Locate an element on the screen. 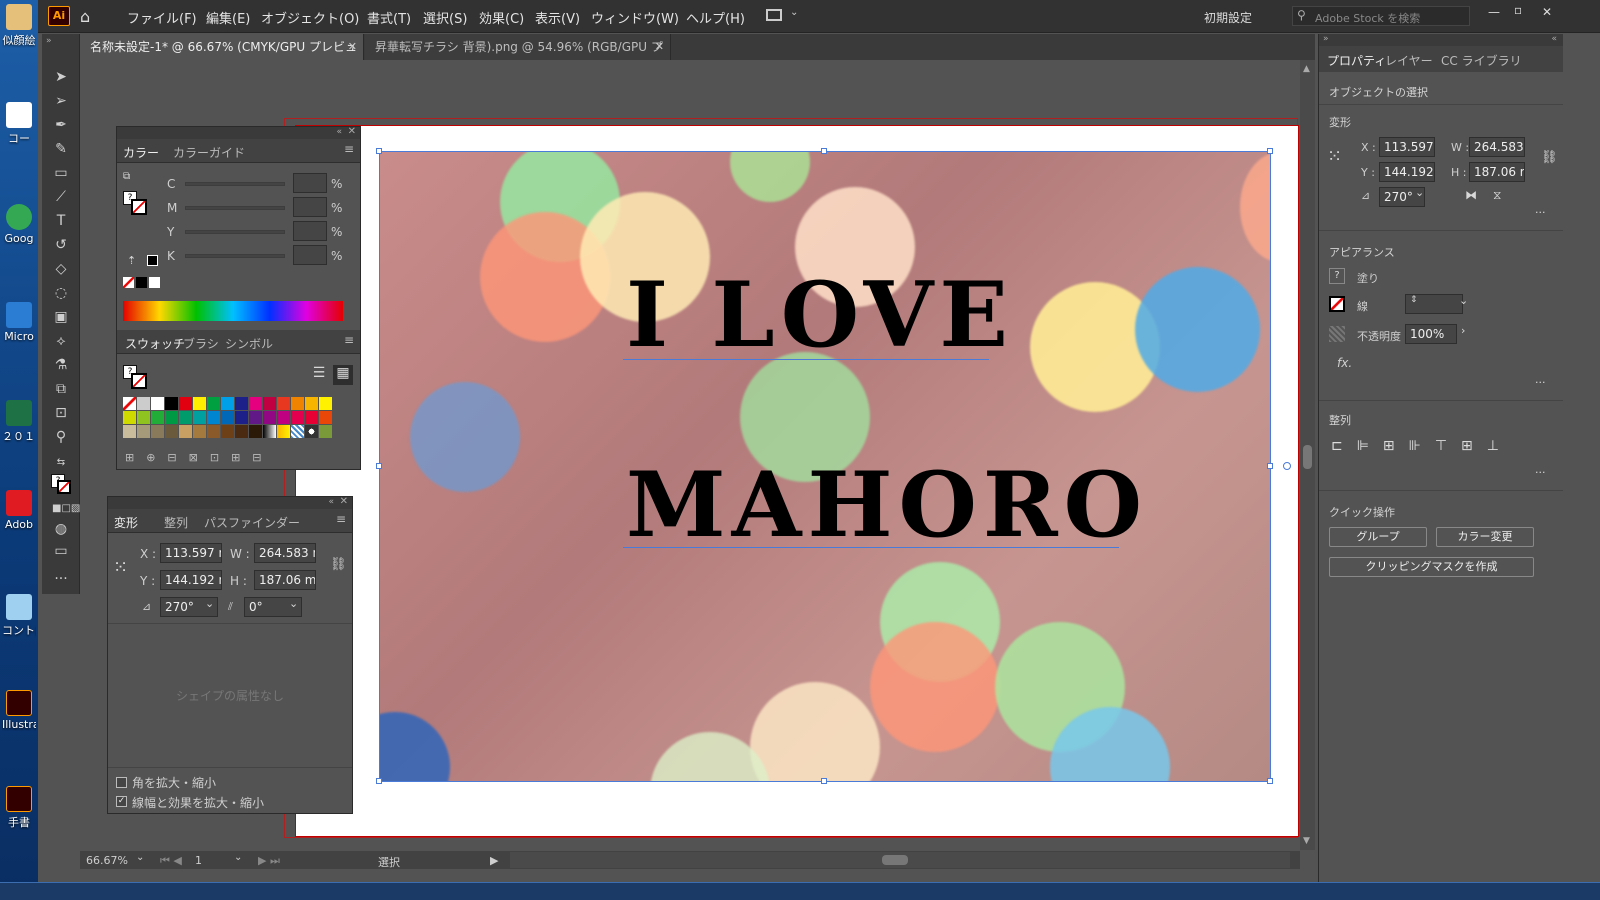 Image resolution: width=1600 pixels, height=900 pixels. menu-select: 選択(S) is located at coordinates (445, 17).